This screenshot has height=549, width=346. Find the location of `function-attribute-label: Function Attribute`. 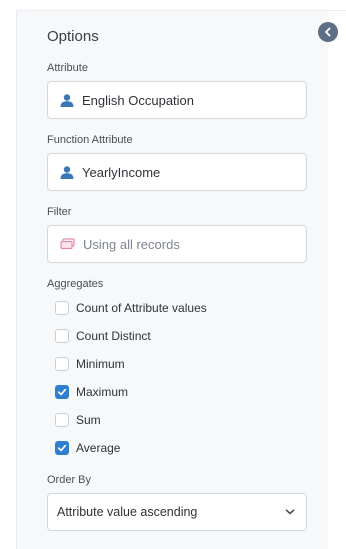

function-attribute-label: Function Attribute is located at coordinates (90, 140).